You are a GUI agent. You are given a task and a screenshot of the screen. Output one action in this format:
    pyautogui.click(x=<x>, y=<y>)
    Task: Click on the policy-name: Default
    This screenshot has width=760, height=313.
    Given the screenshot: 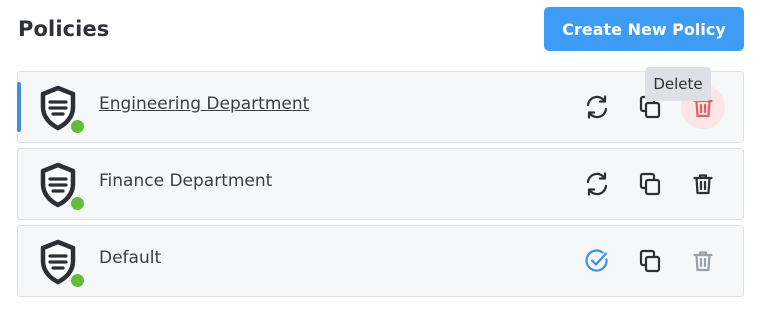 What is the action you would take?
    pyautogui.click(x=130, y=258)
    